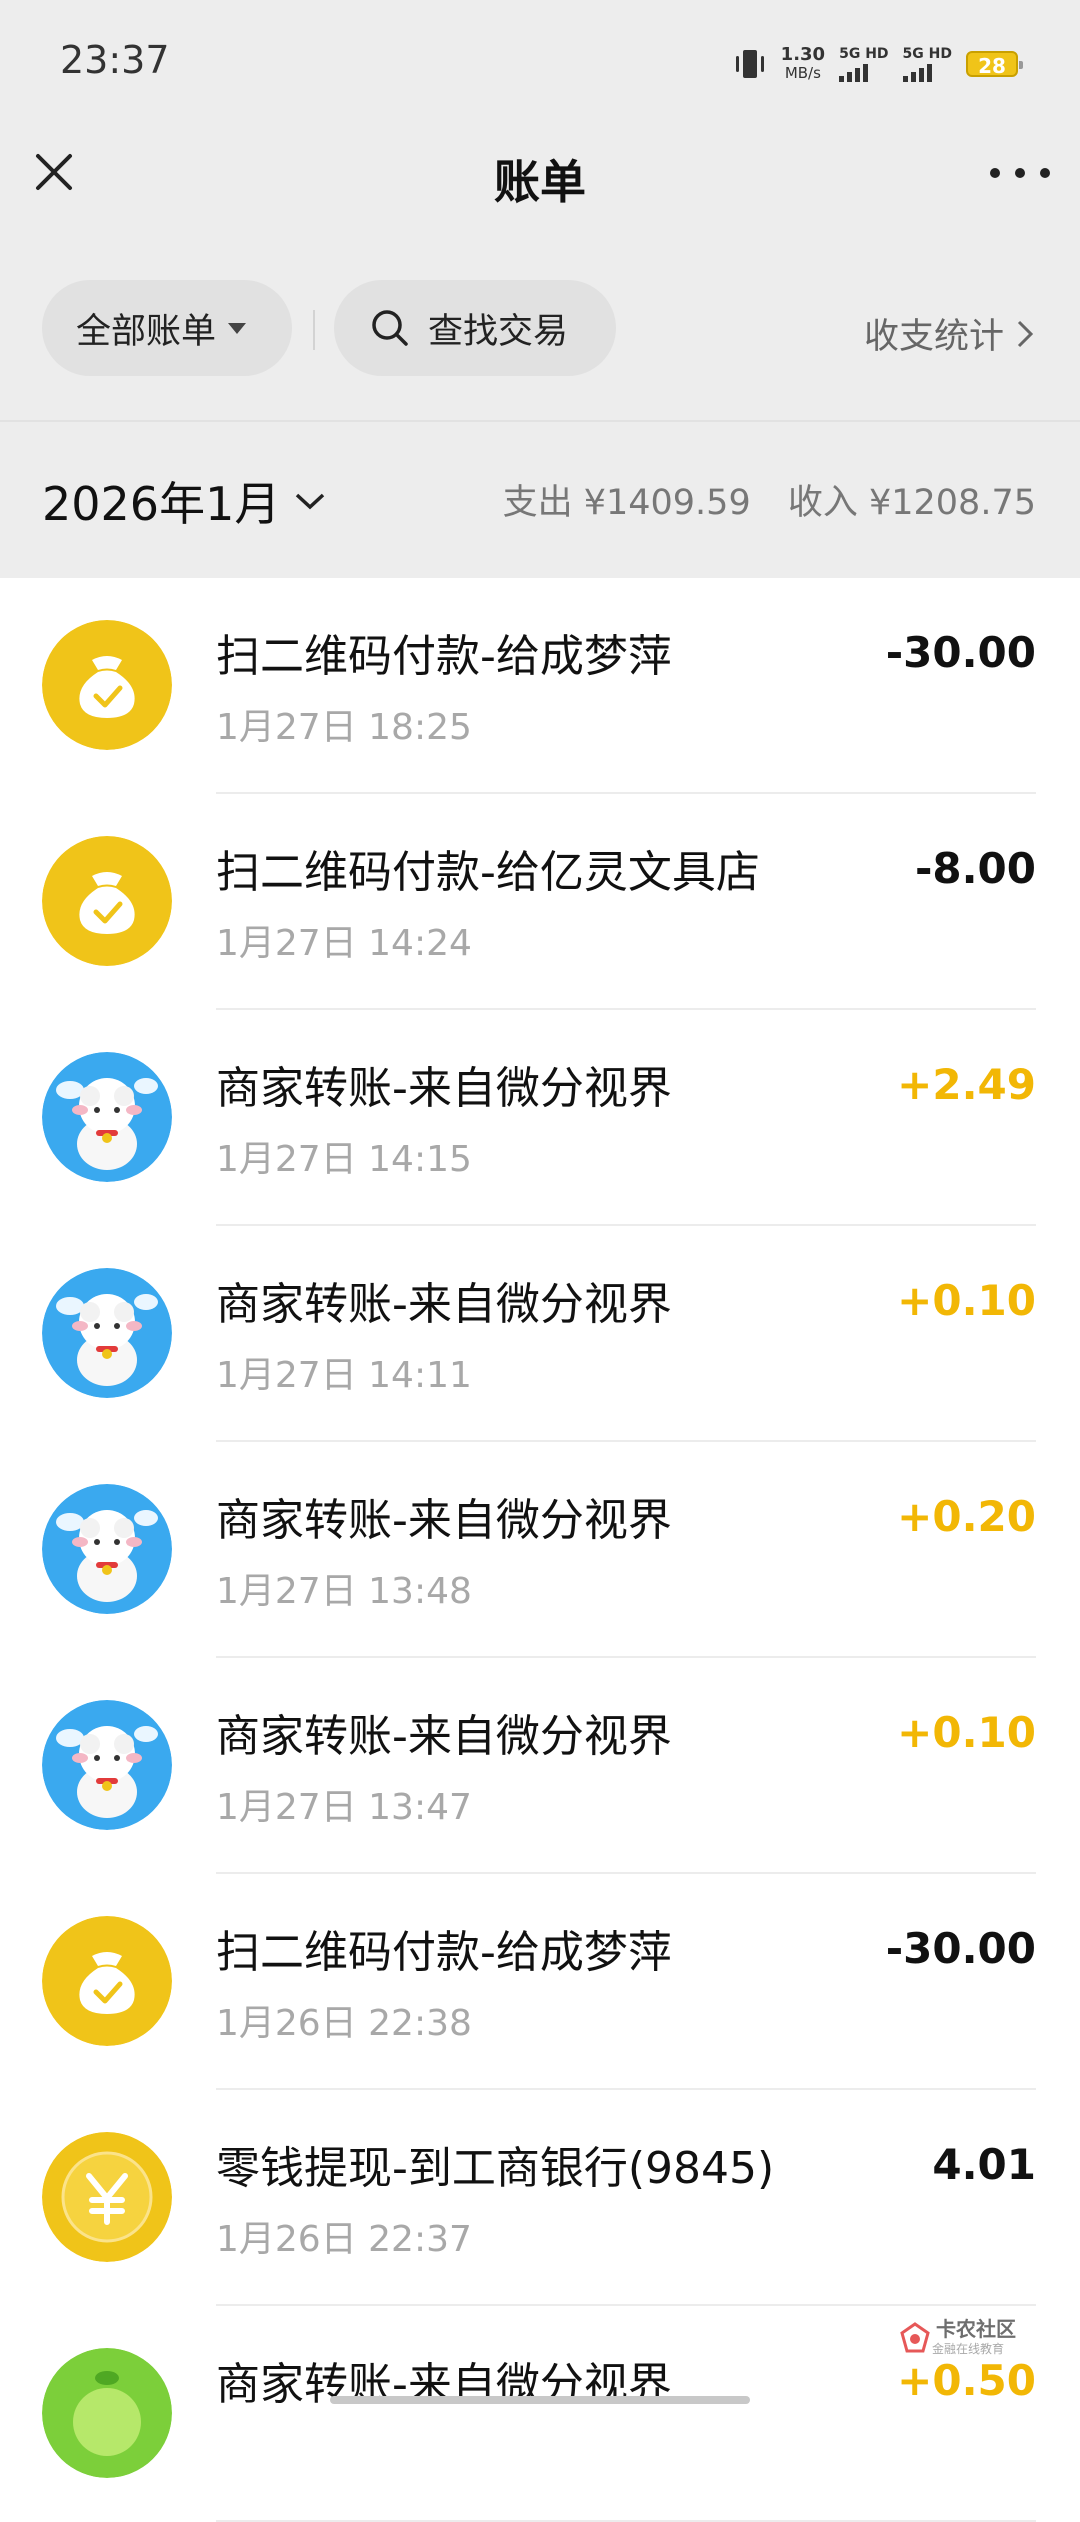 Image resolution: width=1080 pixels, height=2522 pixels. What do you see at coordinates (161, 504) in the screenshot?
I see `month-label: 2026年1月` at bounding box center [161, 504].